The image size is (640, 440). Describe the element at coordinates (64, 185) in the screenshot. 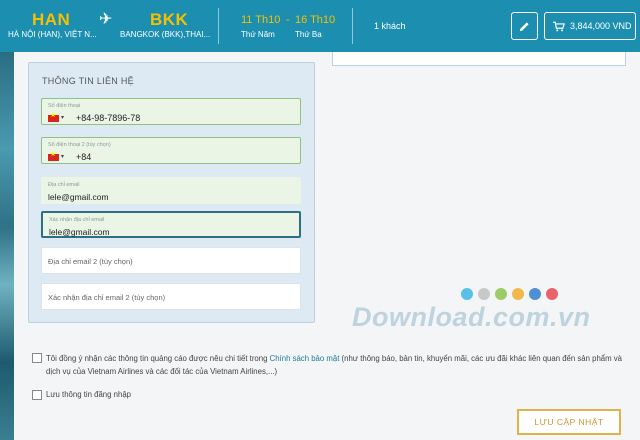

I see `email-label: Địa chỉ email` at that location.